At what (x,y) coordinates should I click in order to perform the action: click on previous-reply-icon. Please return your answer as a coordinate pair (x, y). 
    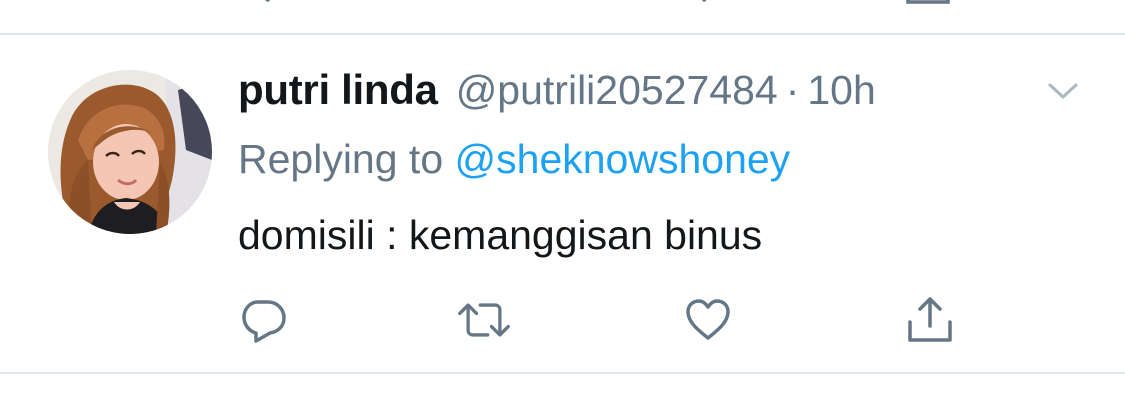
    Looking at the image, I should click on (260, 2).